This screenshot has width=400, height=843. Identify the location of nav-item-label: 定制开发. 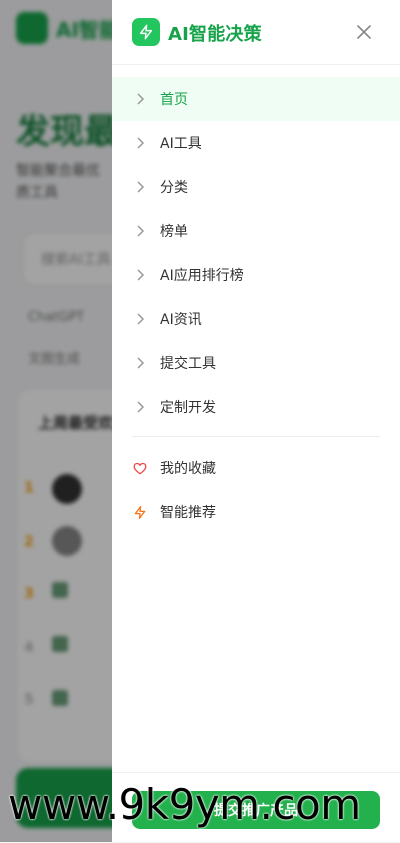
(188, 408).